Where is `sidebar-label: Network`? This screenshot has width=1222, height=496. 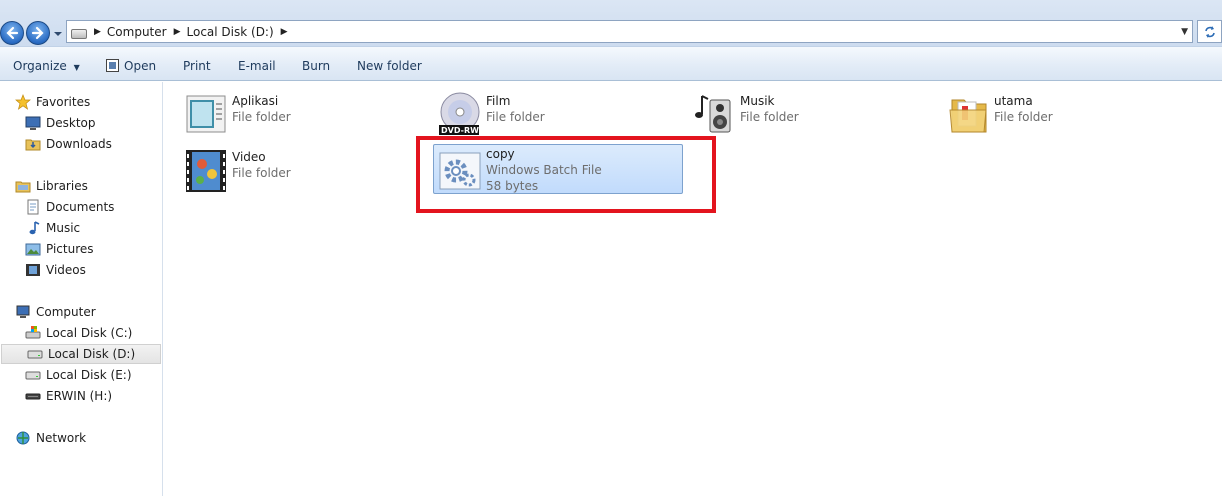
sidebar-label: Network is located at coordinates (61, 438).